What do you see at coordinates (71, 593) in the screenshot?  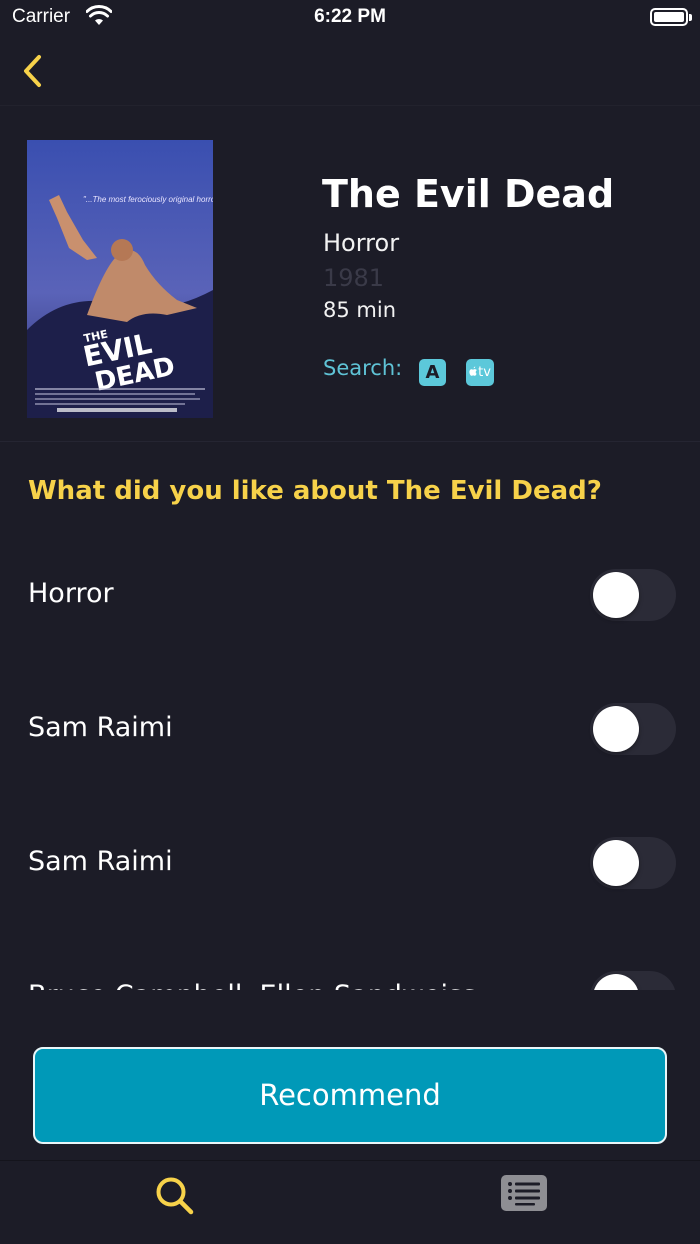 I see `toggle-label: Horror` at bounding box center [71, 593].